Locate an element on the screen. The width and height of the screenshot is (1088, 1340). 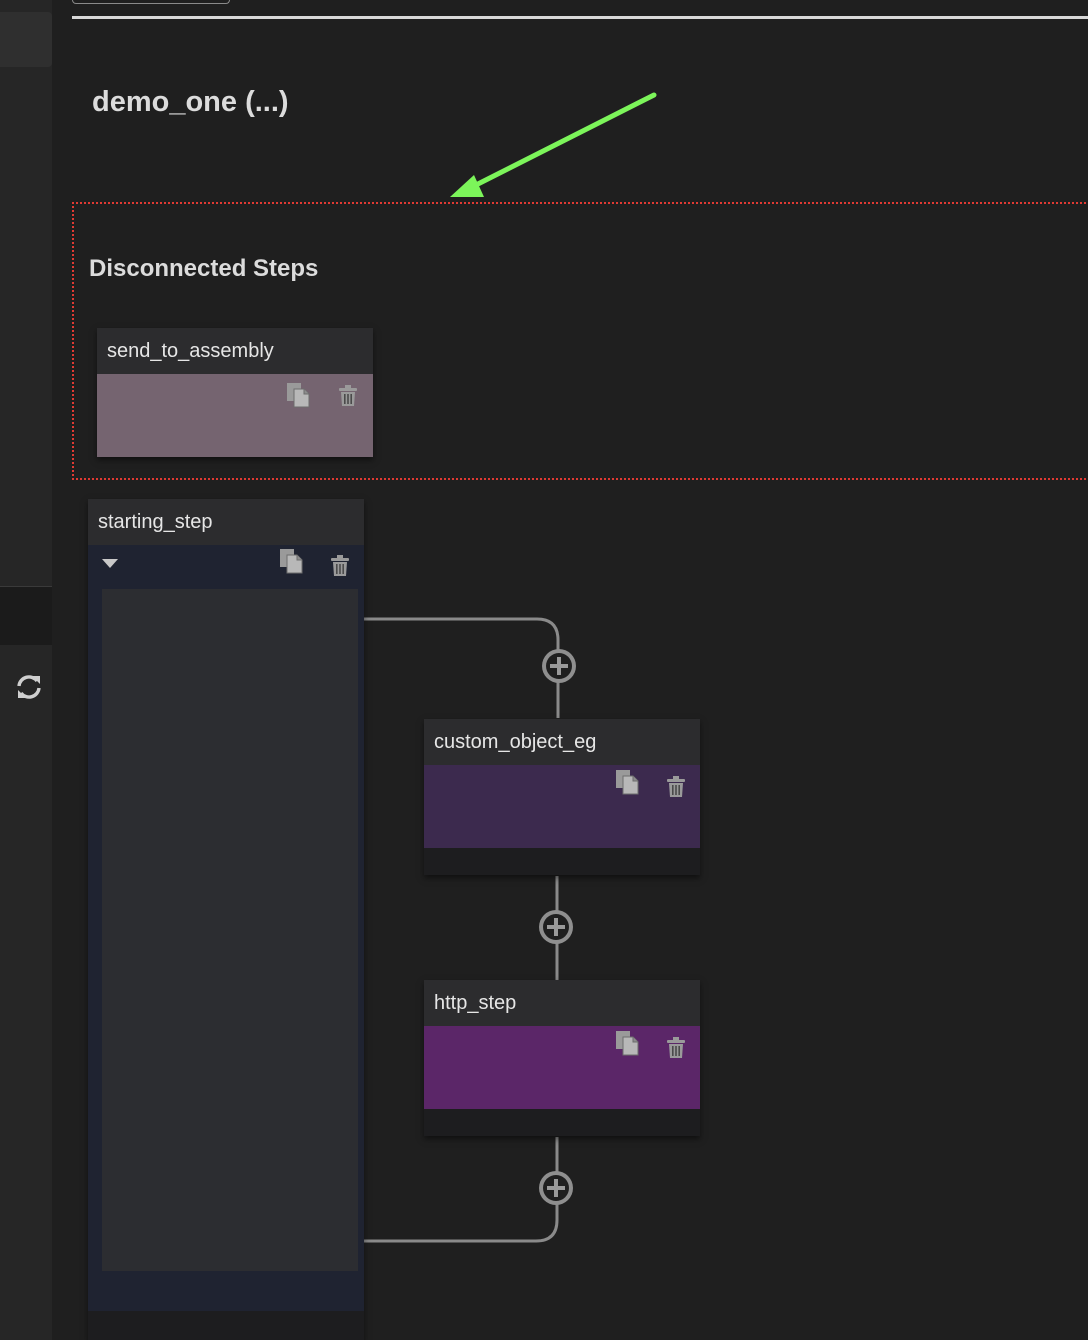
step-card-http-step: http_step is located at coordinates (562, 1058).